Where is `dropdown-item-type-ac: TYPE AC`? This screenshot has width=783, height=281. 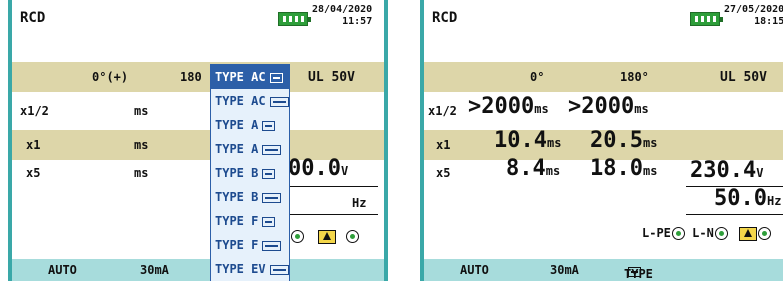 dropdown-item-type-ac: TYPE AC is located at coordinates (250, 77).